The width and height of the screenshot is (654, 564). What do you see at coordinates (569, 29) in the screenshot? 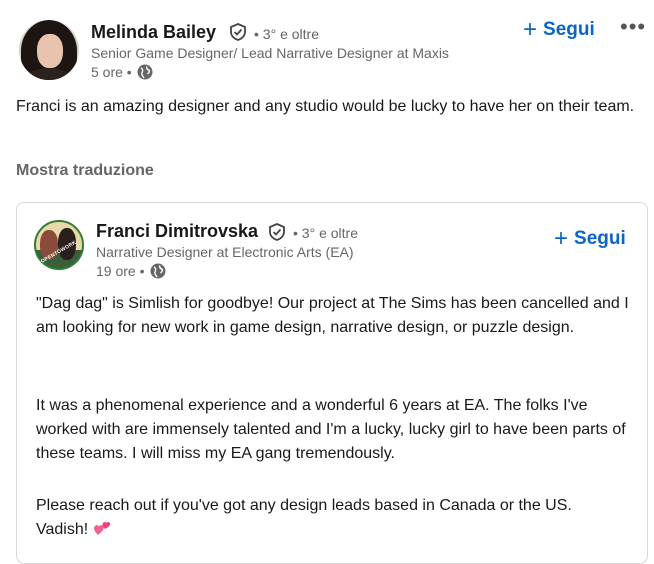
I see `follow-button-label: Segui` at bounding box center [569, 29].